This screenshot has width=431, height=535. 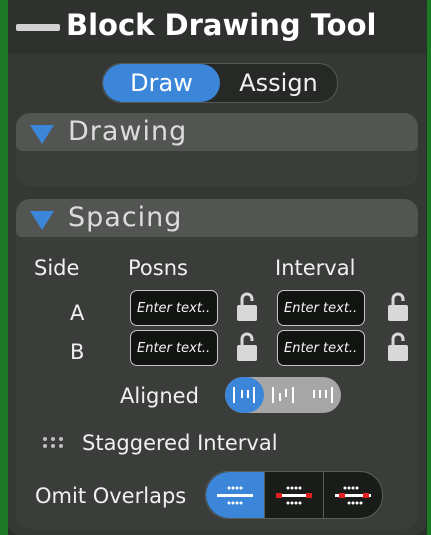 What do you see at coordinates (57, 268) in the screenshot?
I see `side-header: Side` at bounding box center [57, 268].